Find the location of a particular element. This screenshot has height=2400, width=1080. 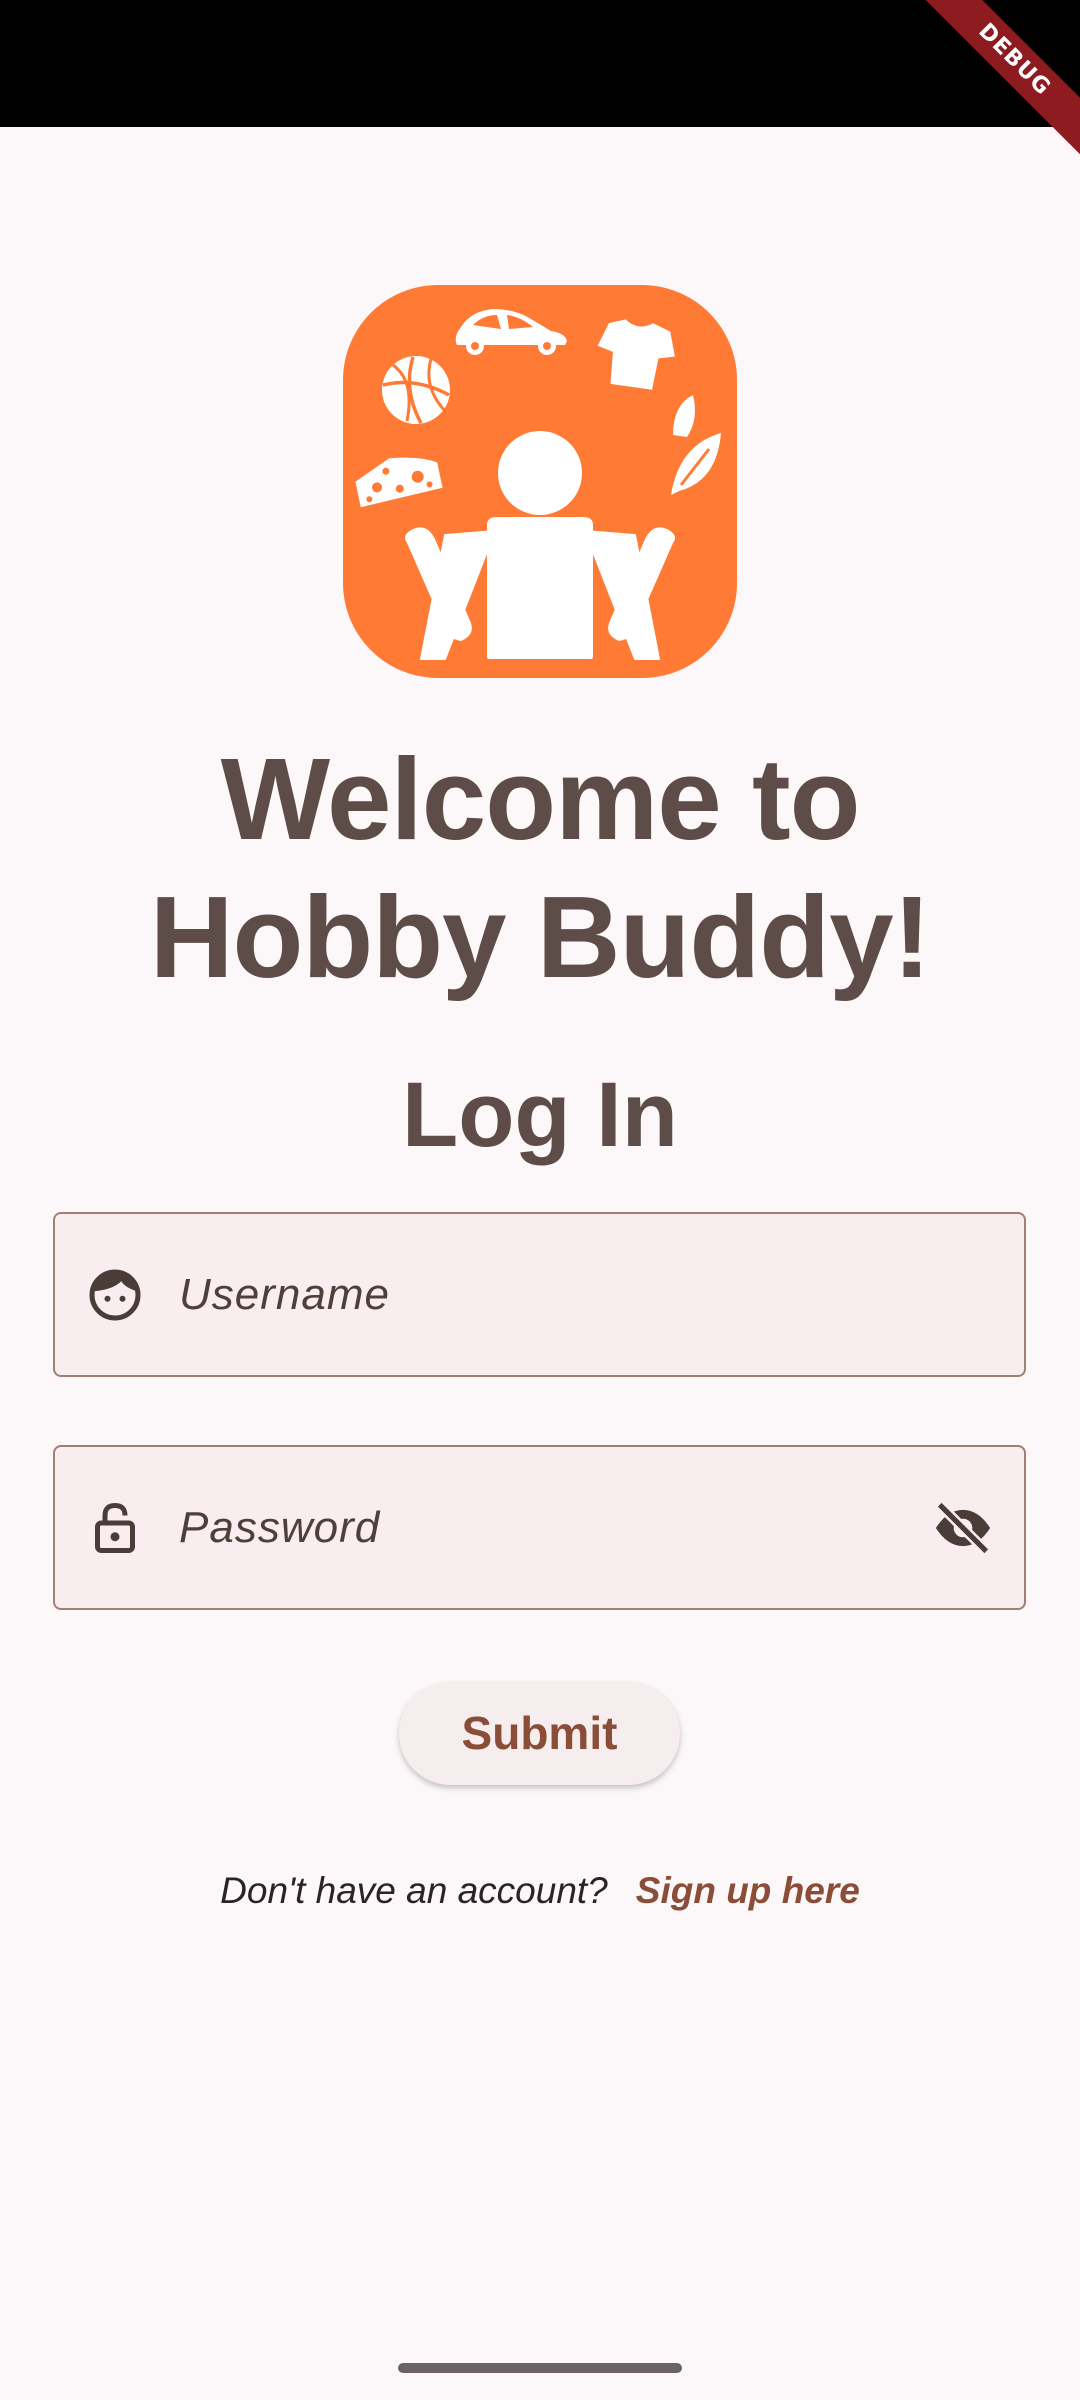

signup-row: Don't have an account? Sign up here is located at coordinates (540, 1891).